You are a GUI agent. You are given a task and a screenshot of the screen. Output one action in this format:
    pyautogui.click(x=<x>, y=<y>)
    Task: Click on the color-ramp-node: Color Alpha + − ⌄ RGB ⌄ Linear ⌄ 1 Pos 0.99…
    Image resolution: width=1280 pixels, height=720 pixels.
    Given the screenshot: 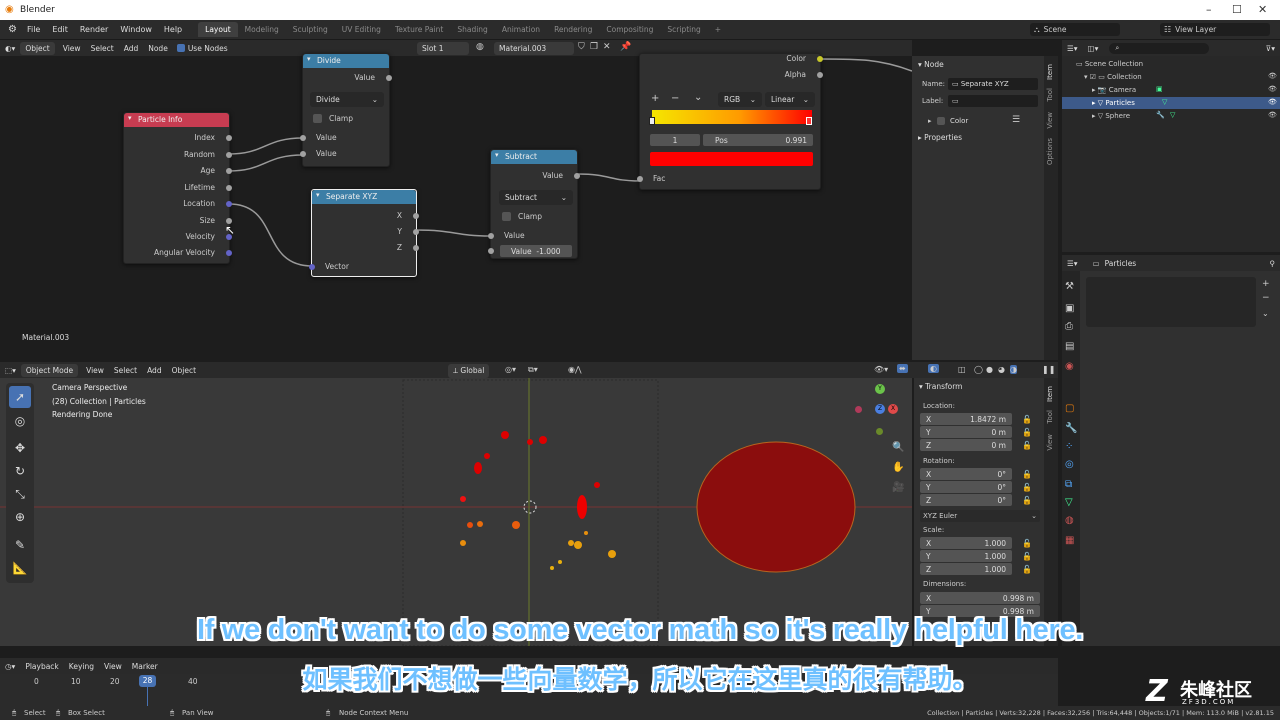 What is the action you would take?
    pyautogui.click(x=730, y=121)
    